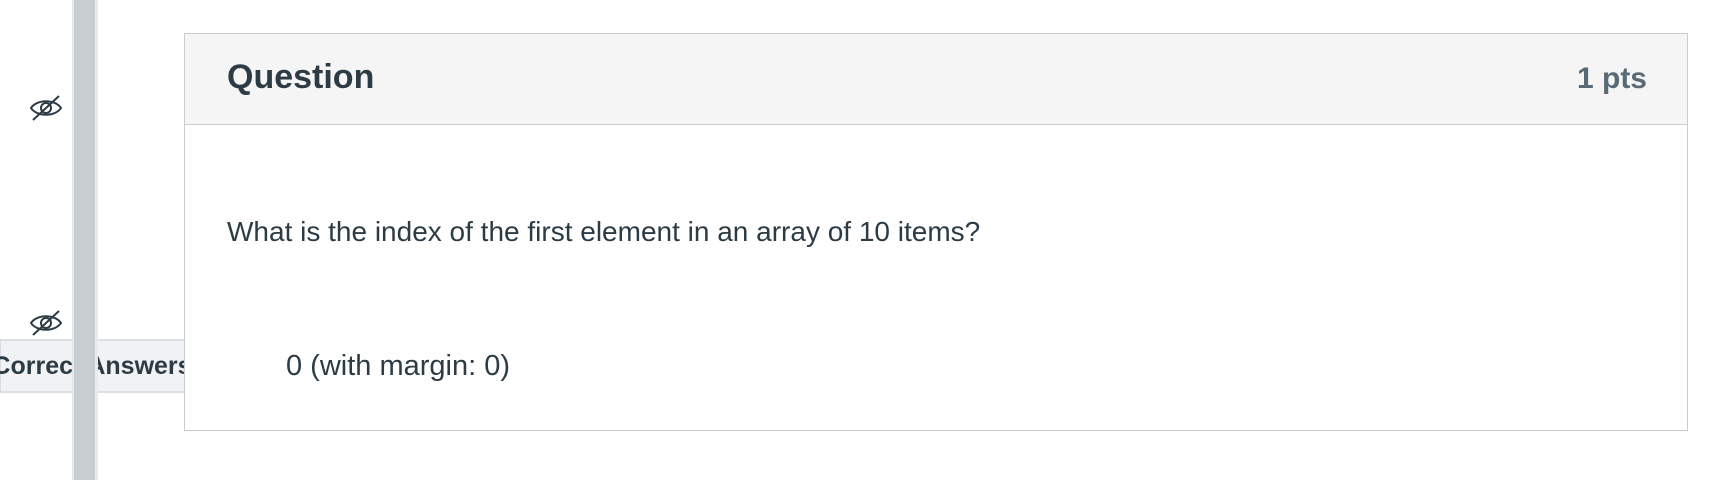  I want to click on question-points: 1 pts, so click(1611, 78).